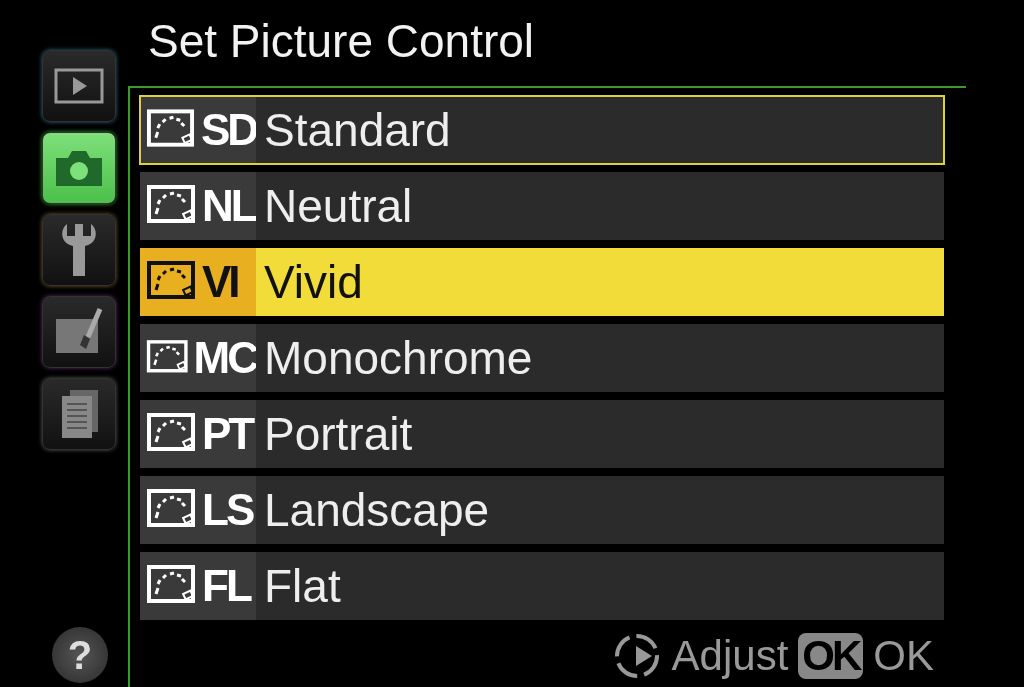 This screenshot has width=1024, height=687. Describe the element at coordinates (377, 510) in the screenshot. I see `option-label: Landscape` at that location.